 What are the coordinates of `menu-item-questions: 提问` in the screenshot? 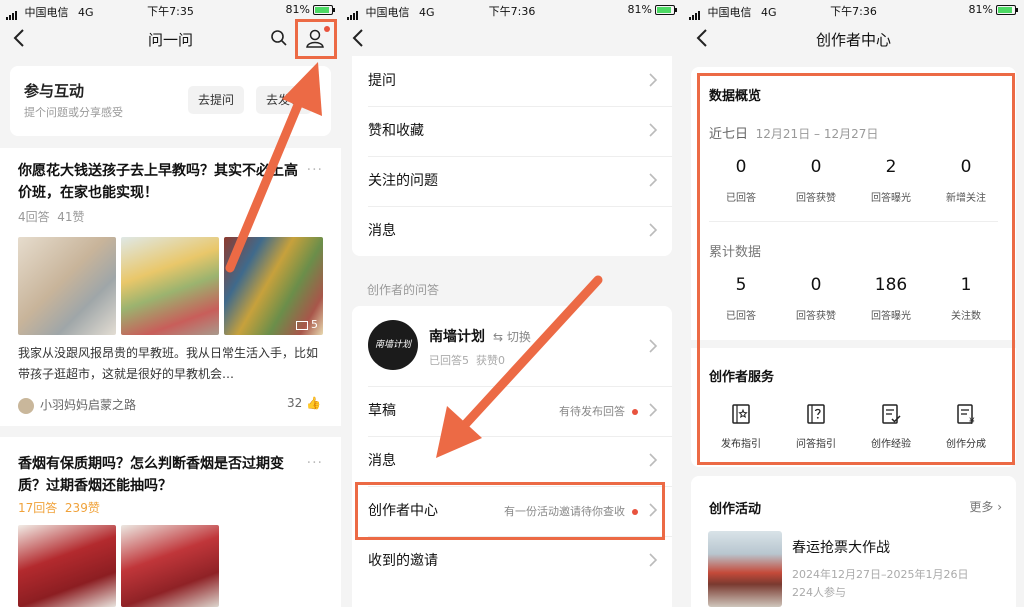 It's located at (512, 81).